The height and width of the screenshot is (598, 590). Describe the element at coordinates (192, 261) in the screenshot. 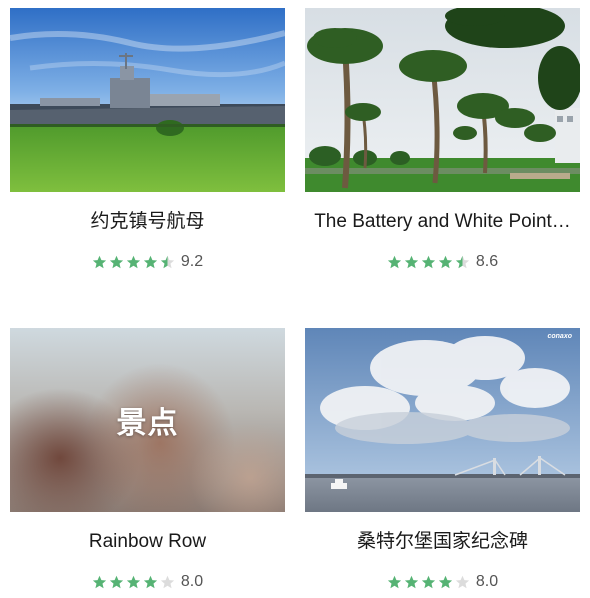

I see `rating-score: 9.2` at that location.